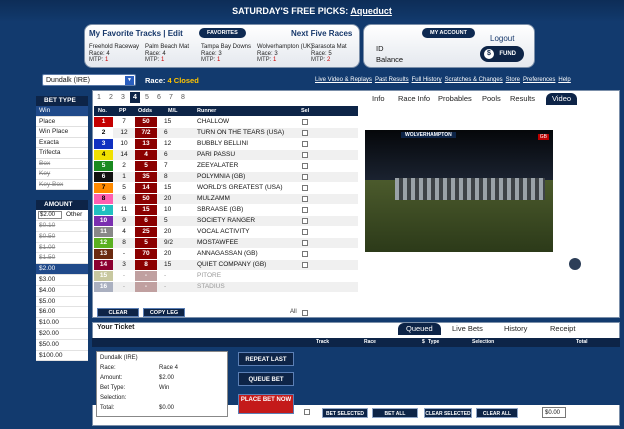 Image resolution: width=624 pixels, height=429 pixels. What do you see at coordinates (226, 276) in the screenshot?
I see `runner-row: 15- - - PITORE` at bounding box center [226, 276].